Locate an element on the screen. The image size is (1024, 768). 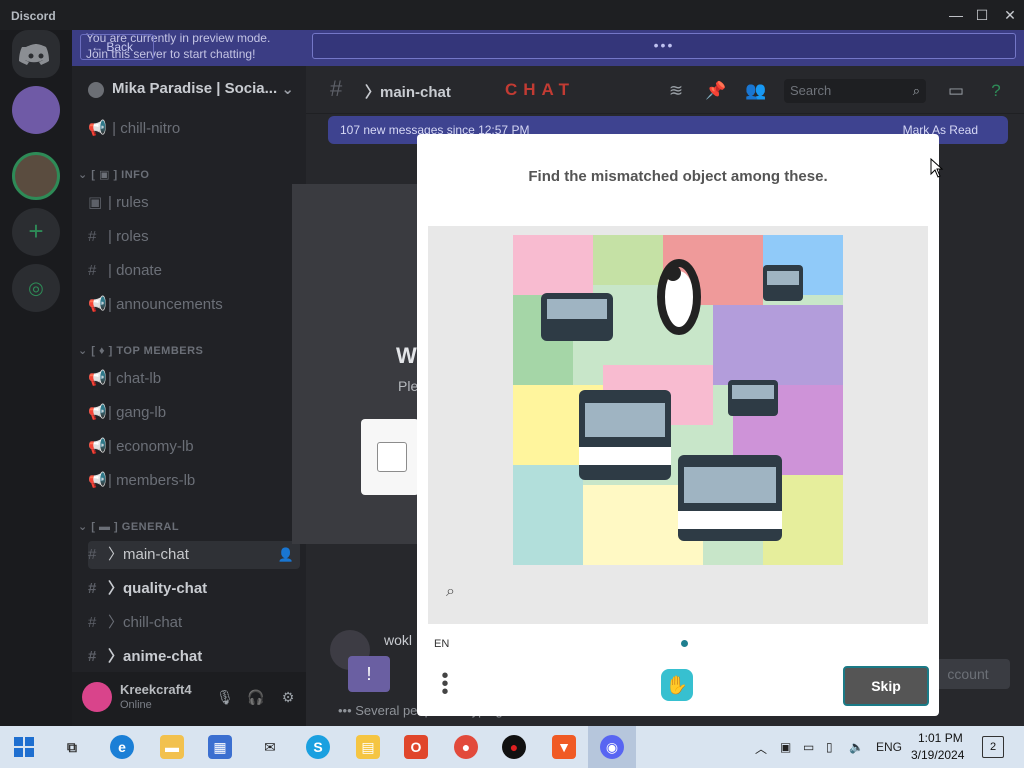
add-member-icon: 👤 is located at coordinates (286, 555).